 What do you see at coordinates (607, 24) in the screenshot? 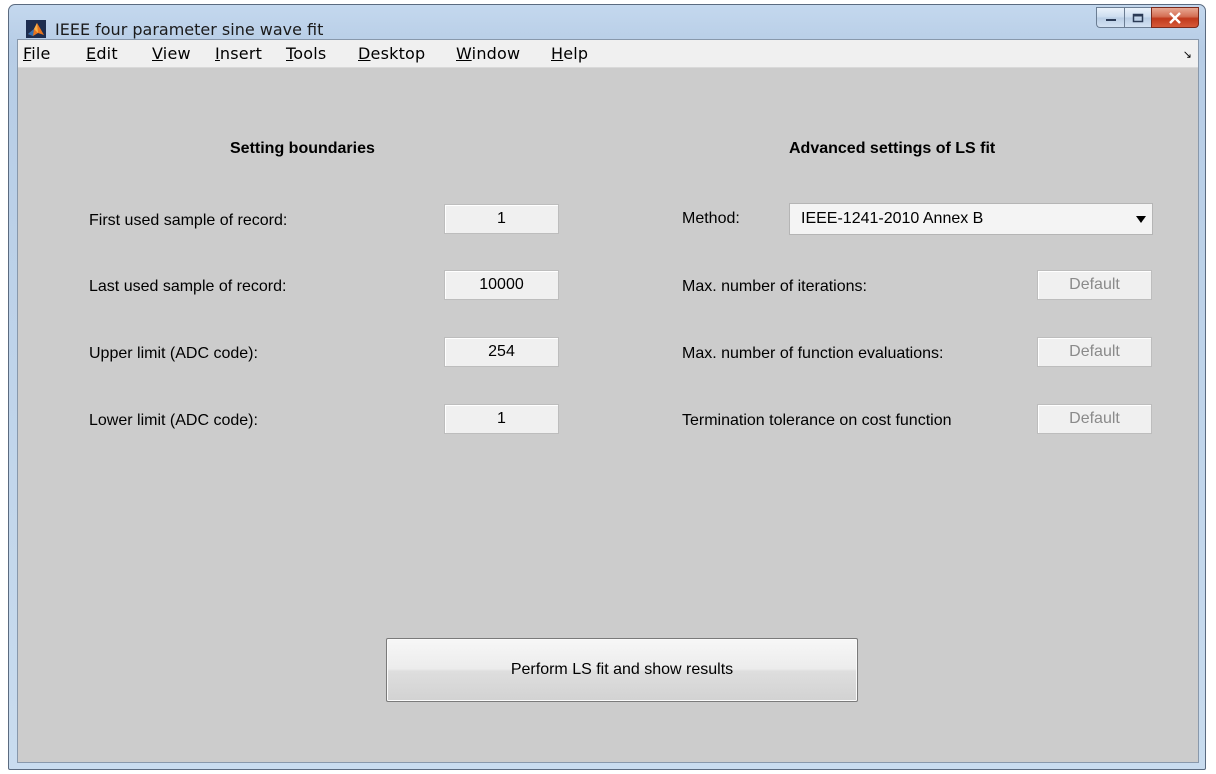
I see `title-bar: IEEE four parameter sine wave fit` at bounding box center [607, 24].